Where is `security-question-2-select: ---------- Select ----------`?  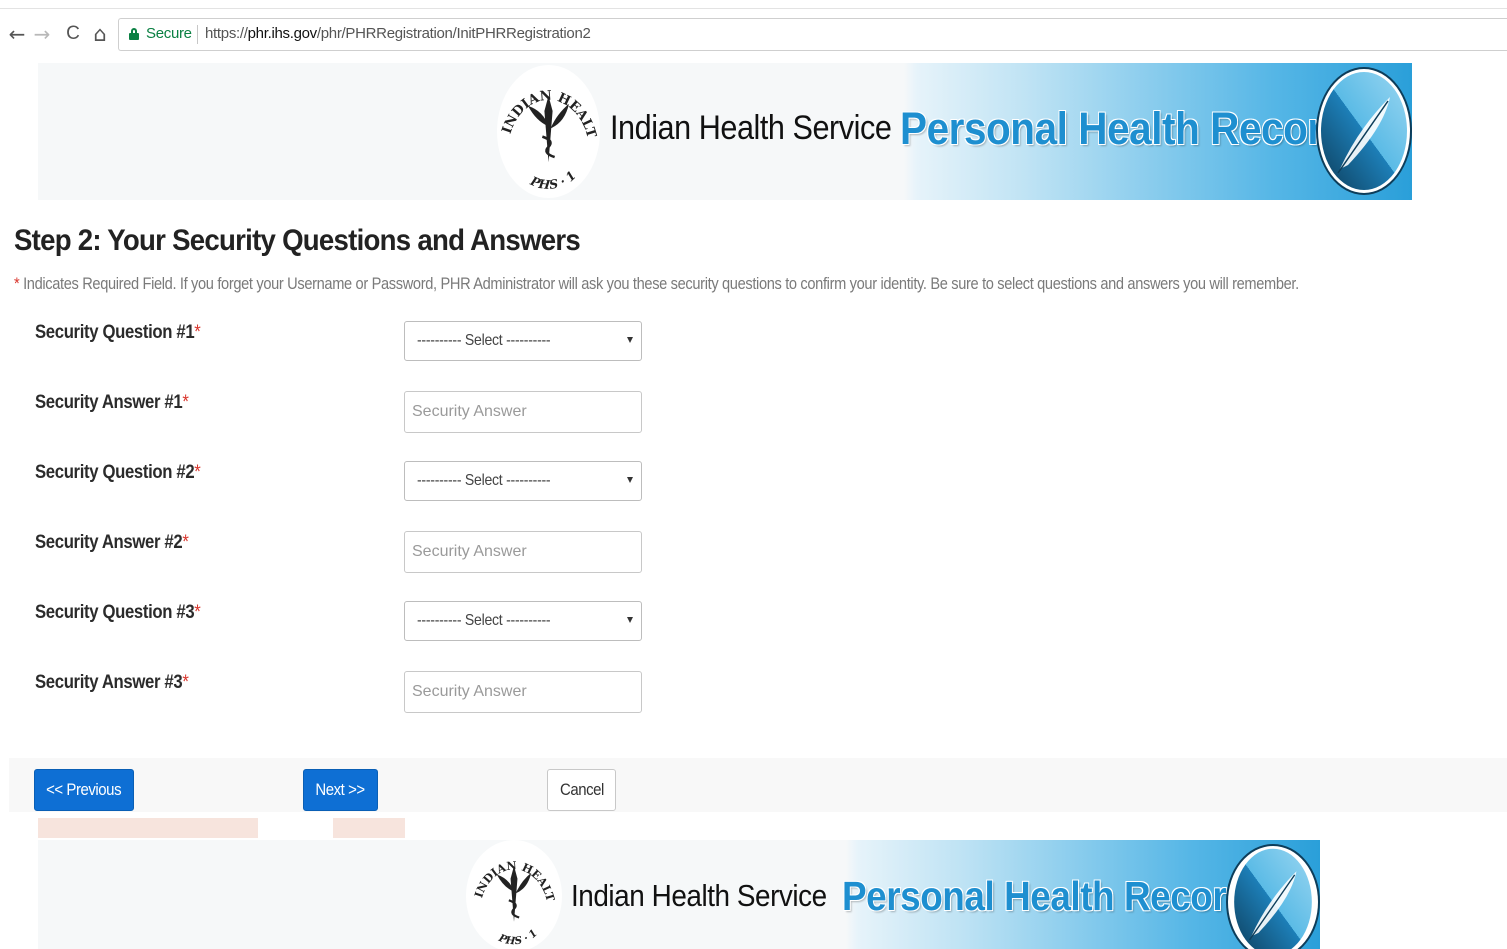
security-question-2-select: ---------- Select ---------- is located at coordinates (523, 481).